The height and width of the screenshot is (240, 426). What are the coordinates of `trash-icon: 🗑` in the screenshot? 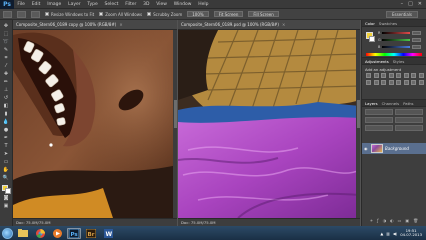 It's located at (415, 221).